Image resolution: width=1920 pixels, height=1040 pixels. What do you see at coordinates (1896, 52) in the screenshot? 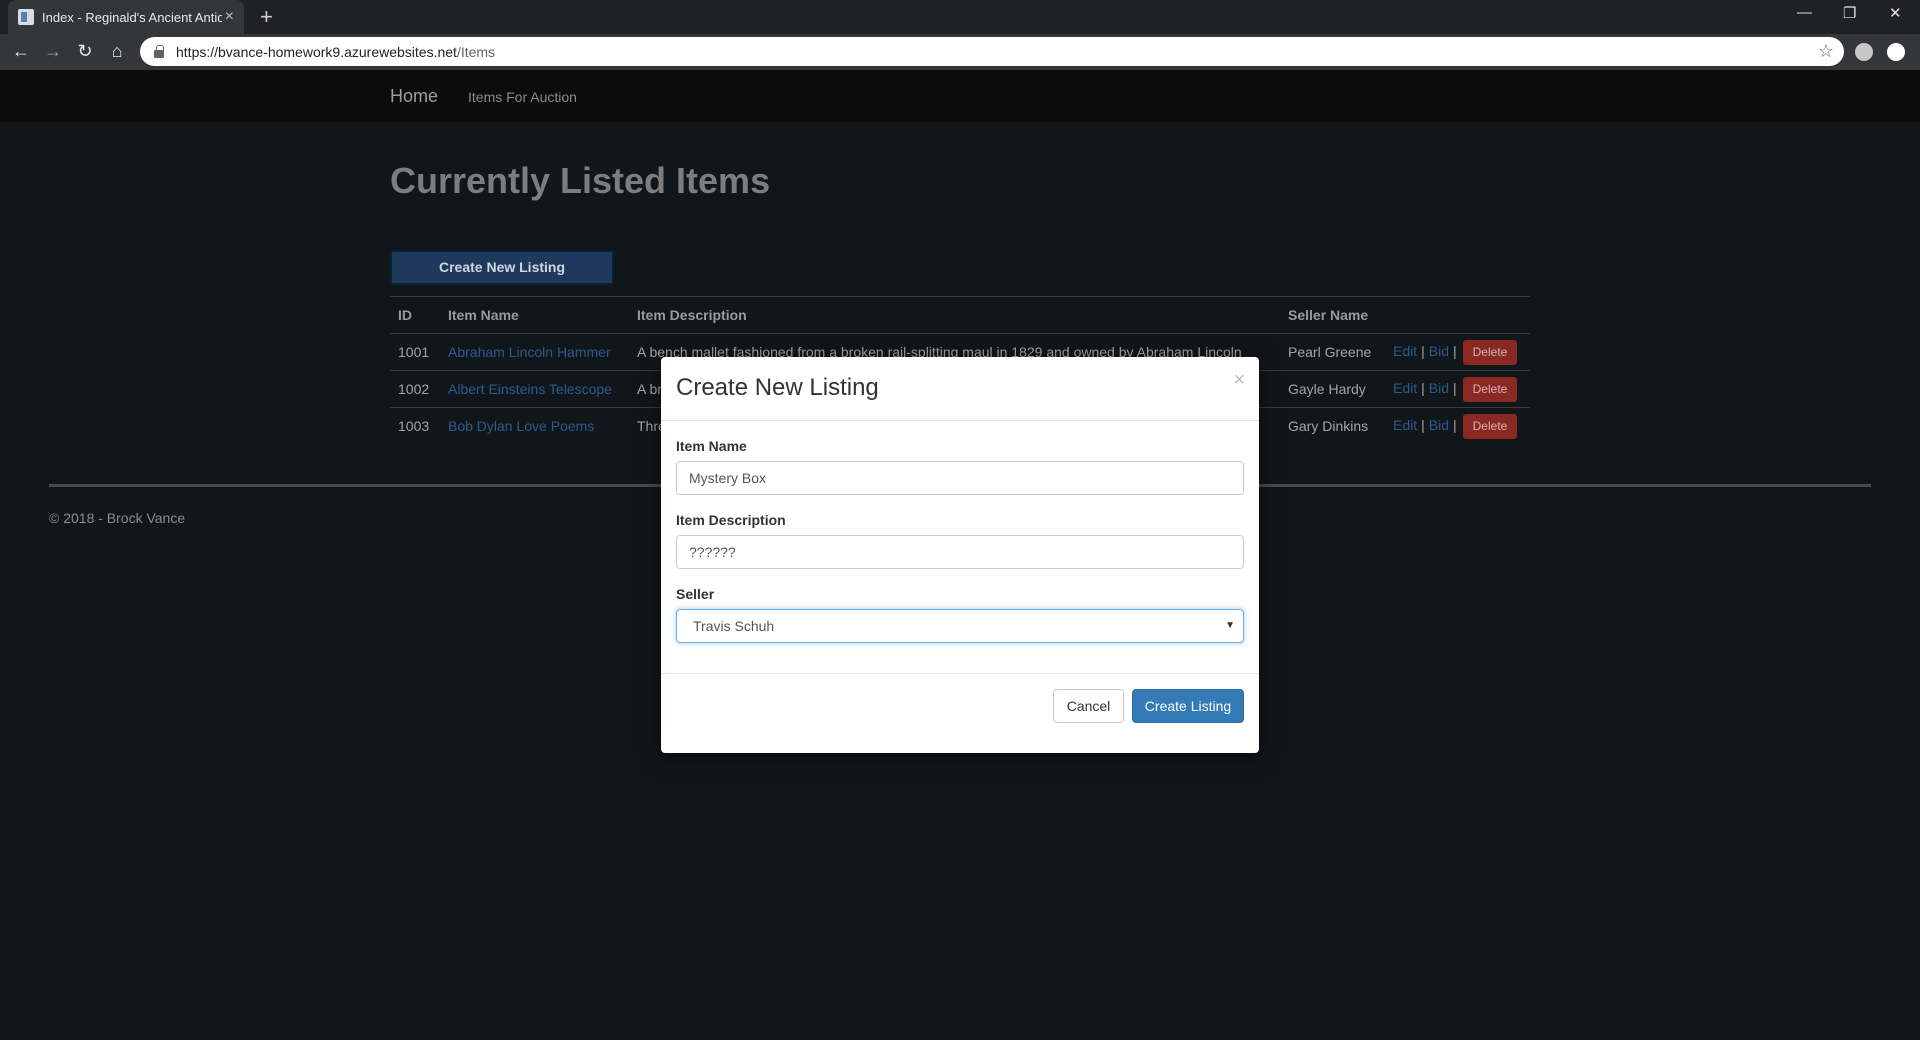
I see `profile-avatar` at bounding box center [1896, 52].